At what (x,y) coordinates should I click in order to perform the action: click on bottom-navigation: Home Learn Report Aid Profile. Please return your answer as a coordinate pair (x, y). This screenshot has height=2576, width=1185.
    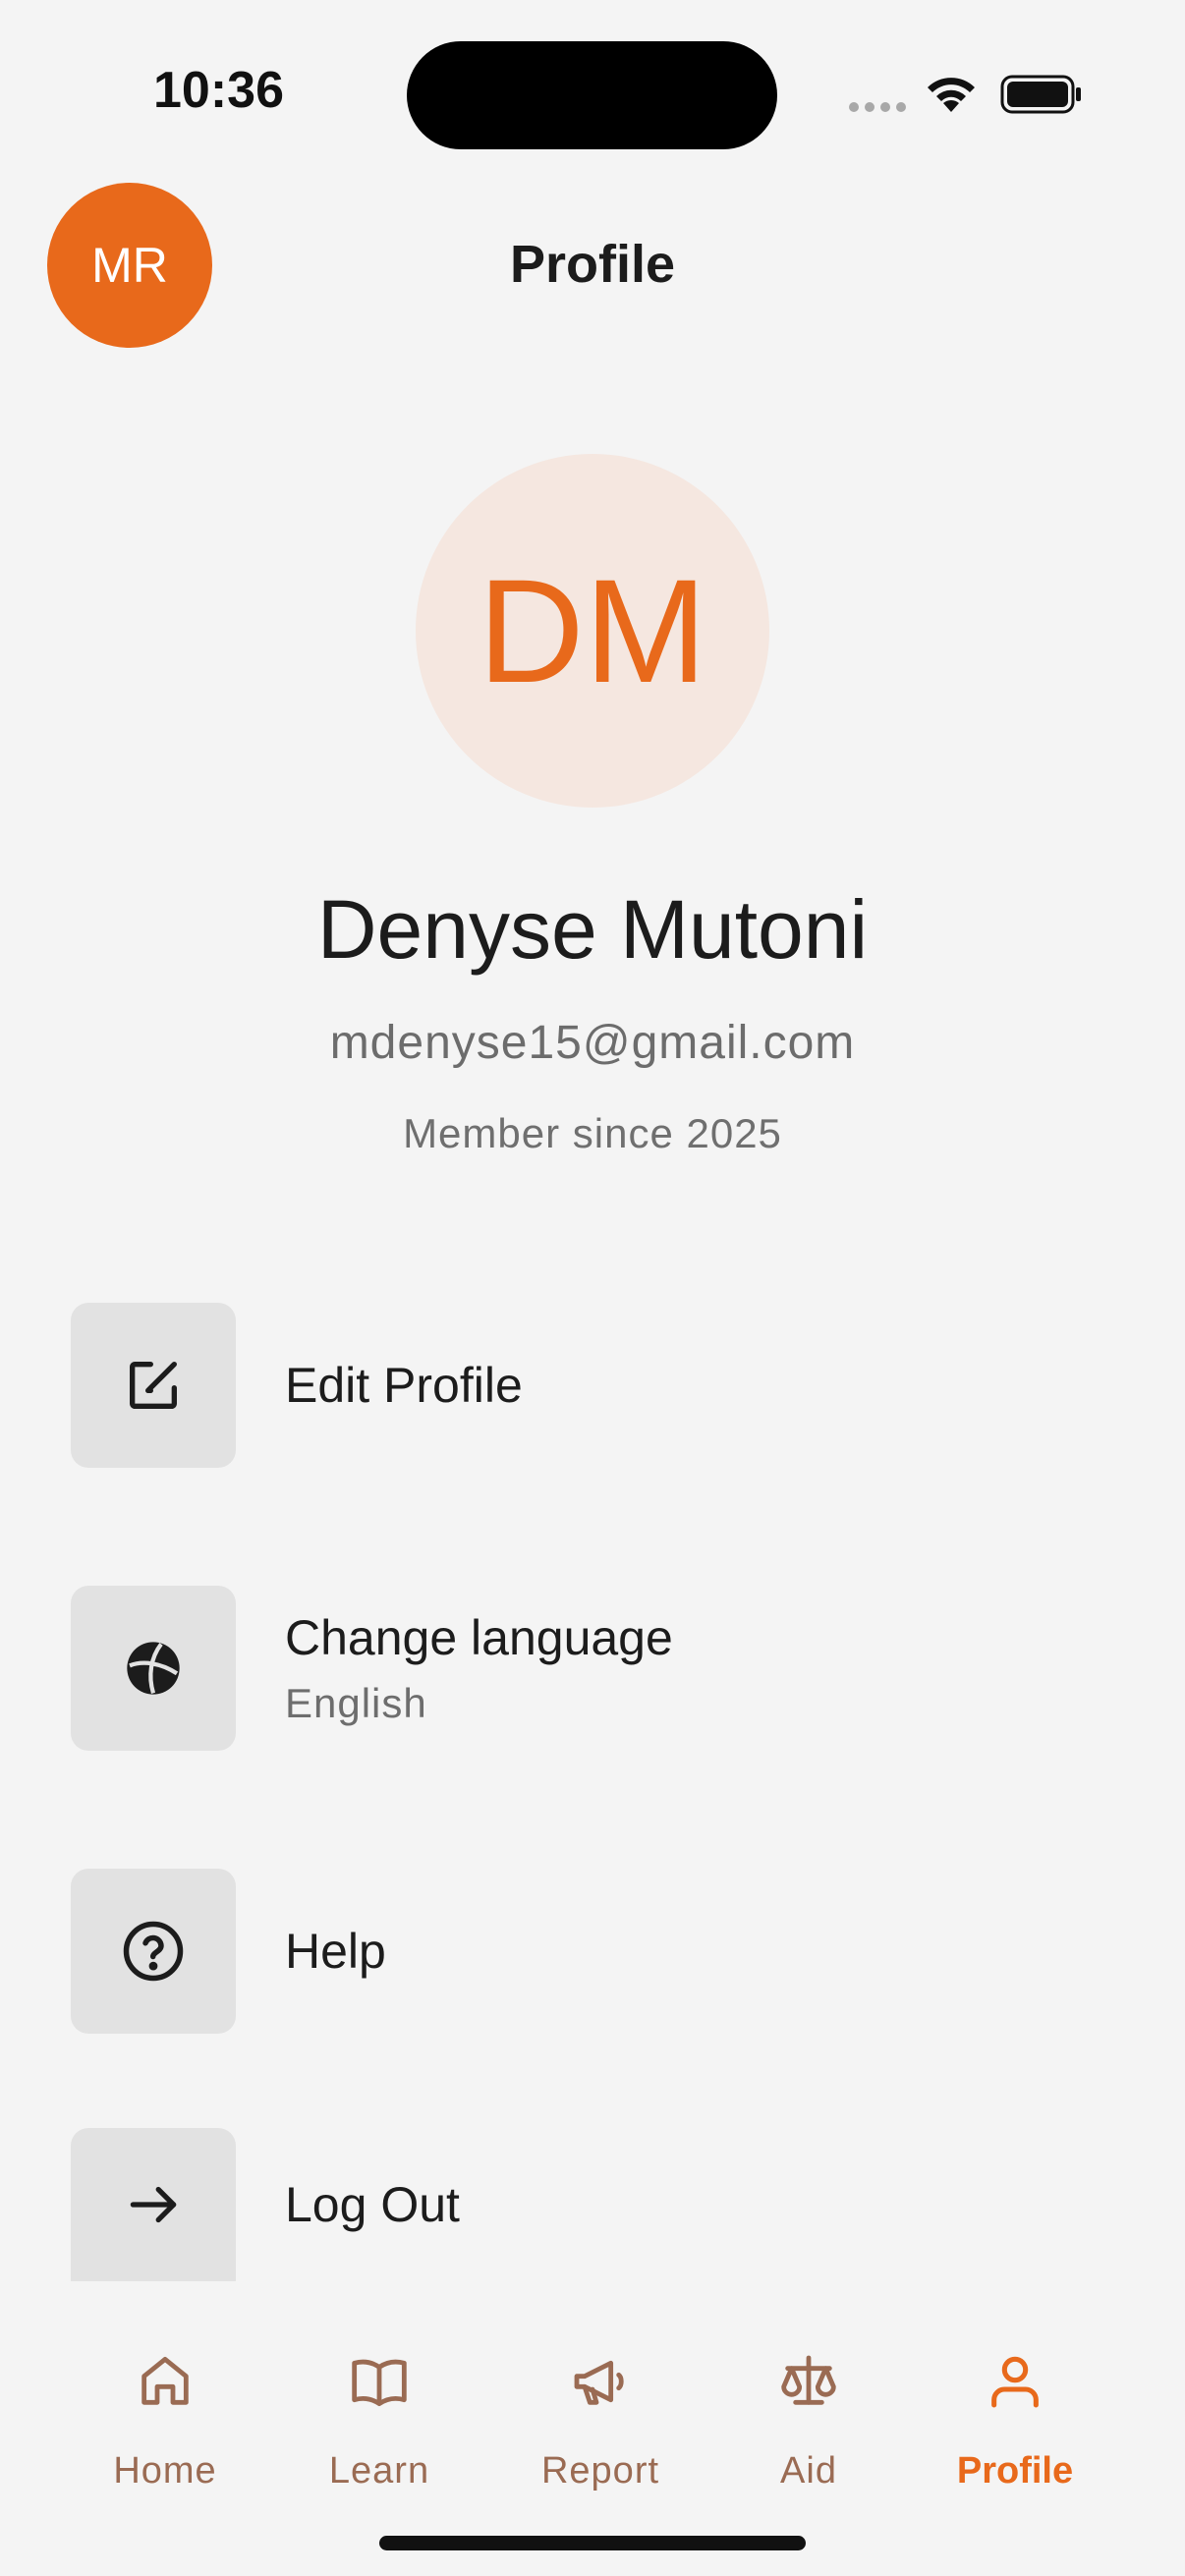
    Looking at the image, I should click on (592, 2428).